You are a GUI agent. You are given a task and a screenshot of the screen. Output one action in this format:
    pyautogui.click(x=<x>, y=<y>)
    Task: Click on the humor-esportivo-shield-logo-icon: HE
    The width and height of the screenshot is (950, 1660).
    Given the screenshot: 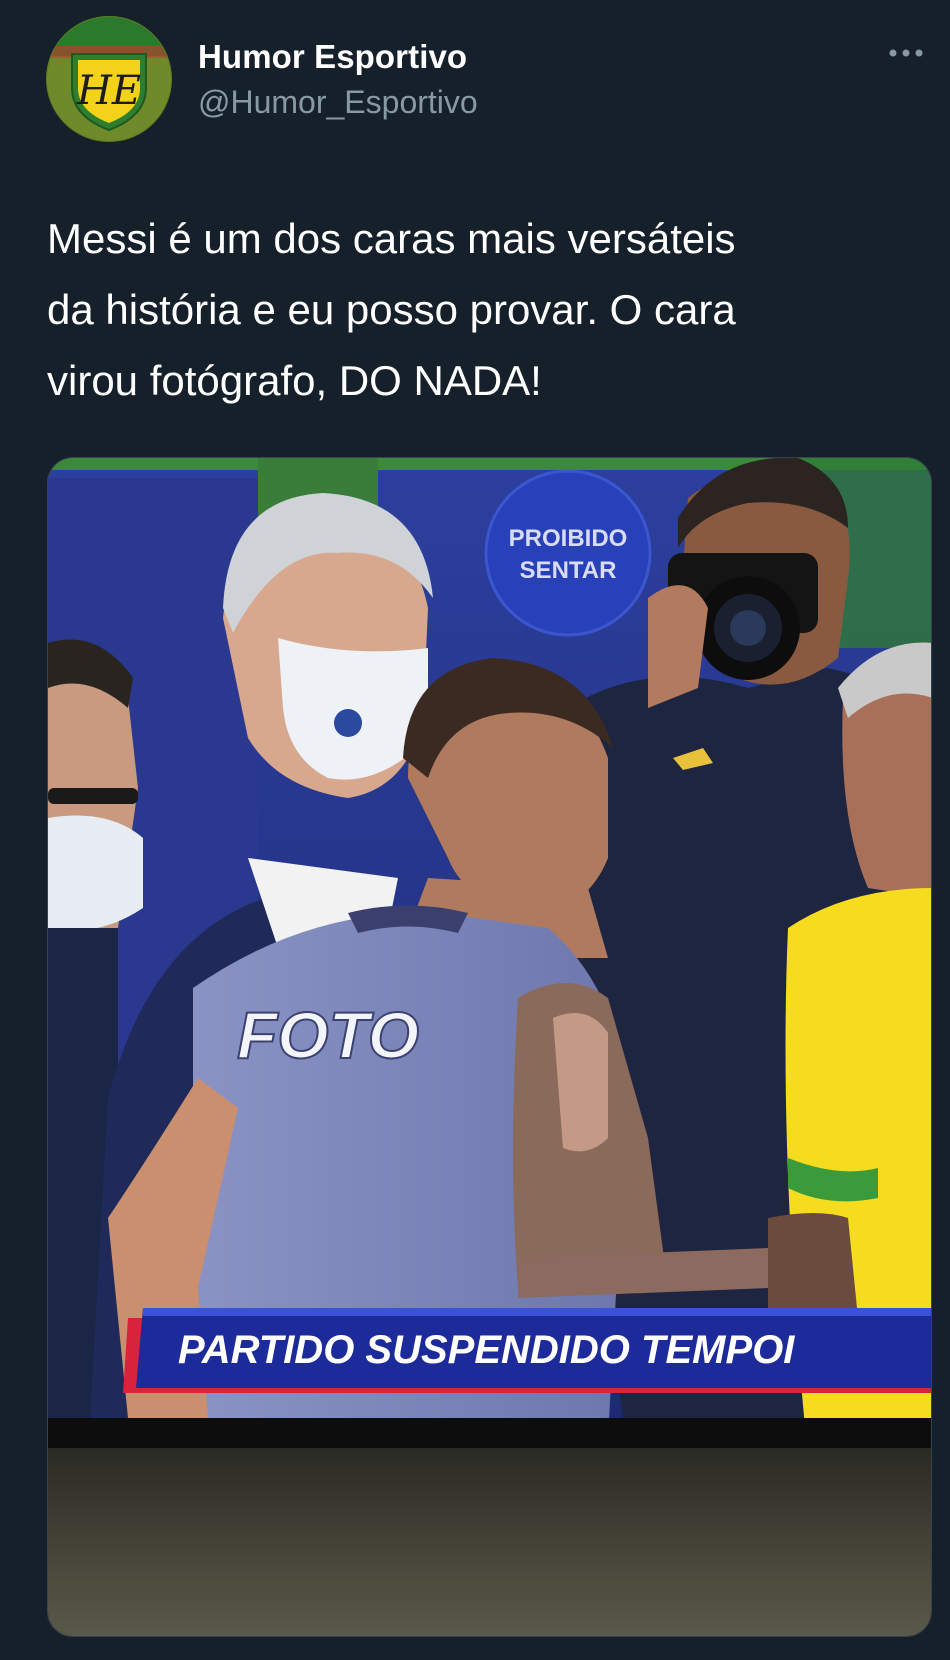 What is the action you would take?
    pyautogui.click(x=109, y=79)
    